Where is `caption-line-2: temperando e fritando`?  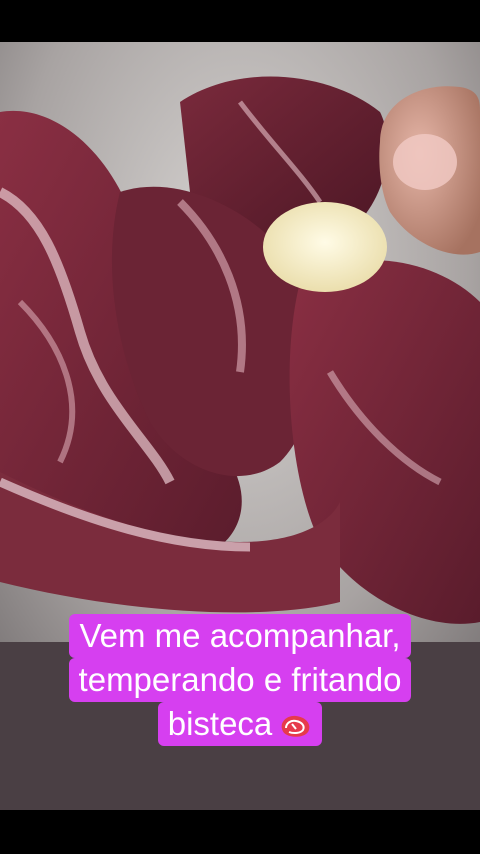 caption-line-2: temperando e fritando is located at coordinates (240, 680).